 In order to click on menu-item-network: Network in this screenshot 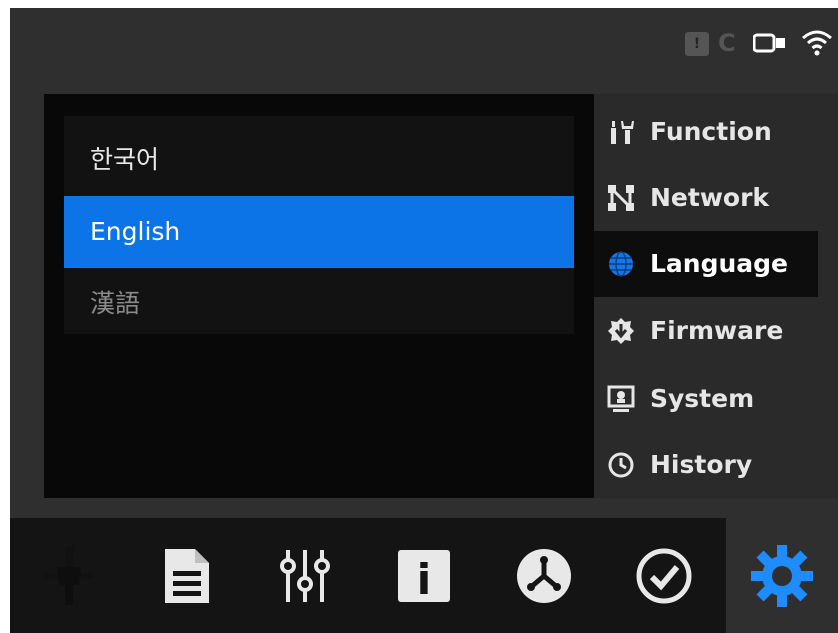, I will do `click(706, 198)`.